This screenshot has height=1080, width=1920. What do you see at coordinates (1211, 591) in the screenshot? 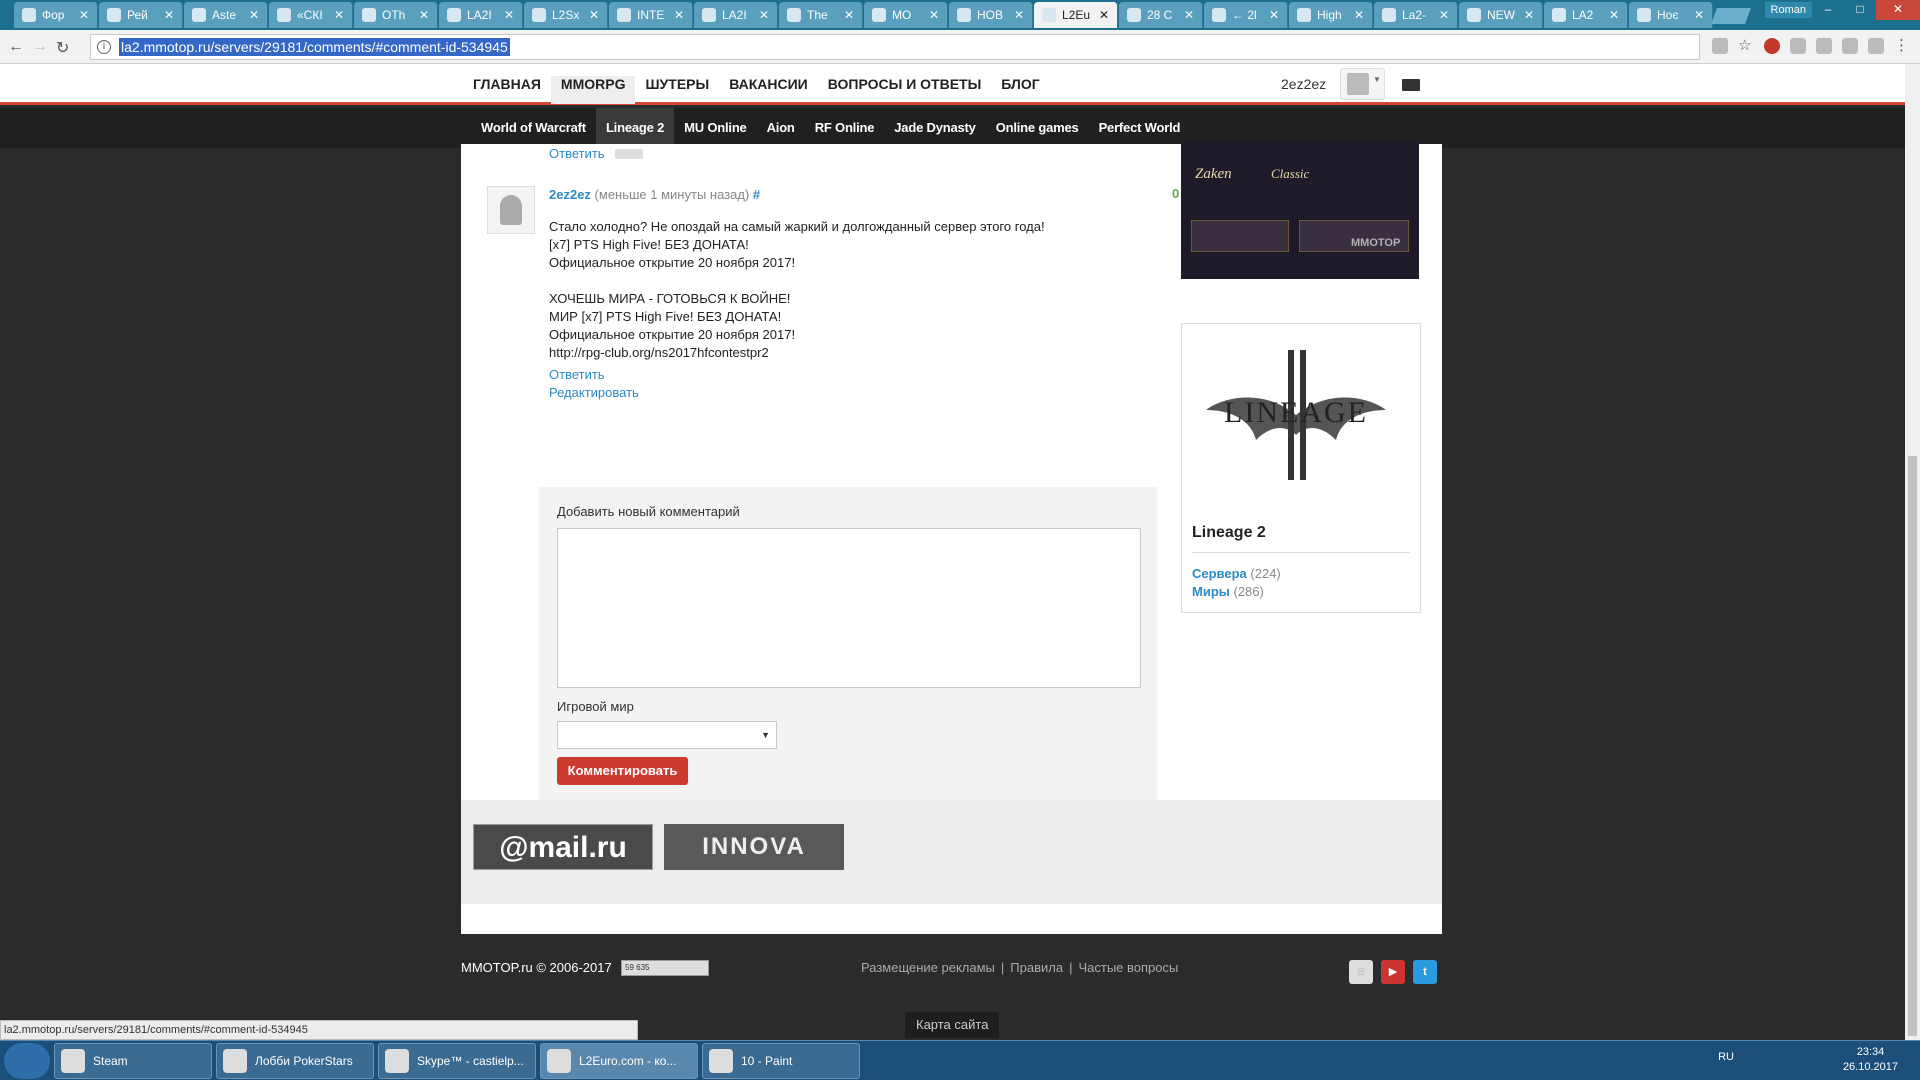
I see `worlds-link: Миры` at bounding box center [1211, 591].